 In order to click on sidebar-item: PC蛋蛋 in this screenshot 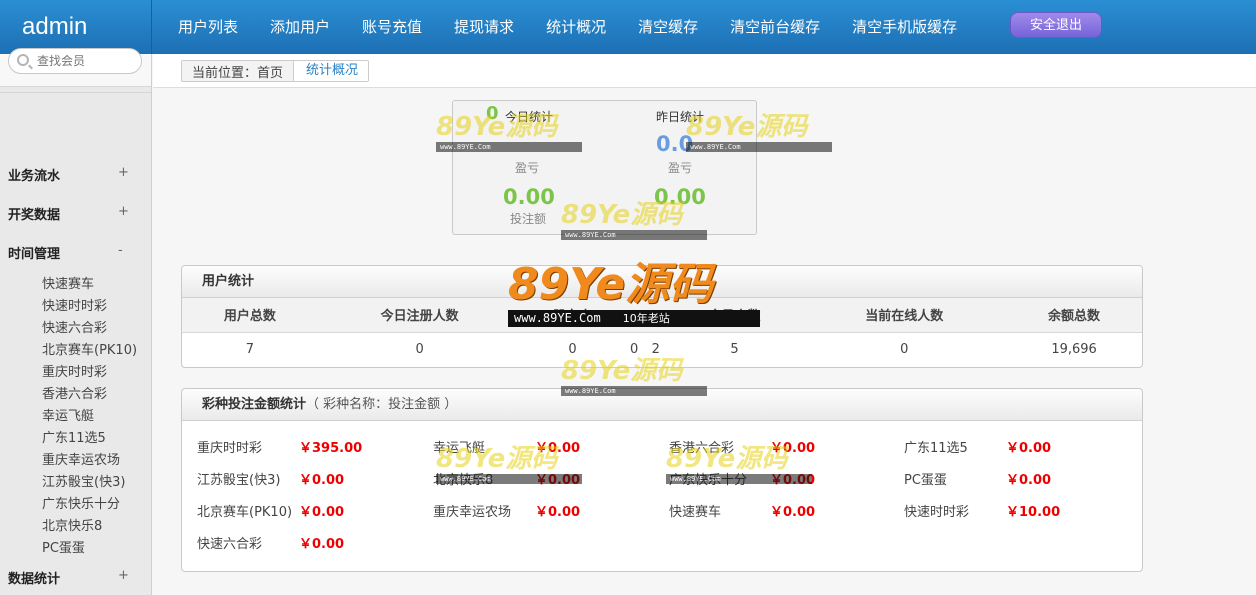, I will do `click(63, 546)`.